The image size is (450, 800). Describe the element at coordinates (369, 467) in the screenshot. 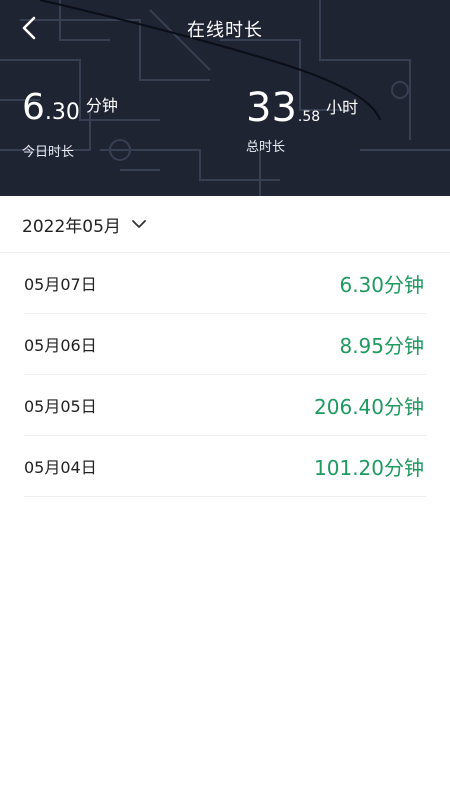

I see `record-duration: 101.20分钟` at that location.